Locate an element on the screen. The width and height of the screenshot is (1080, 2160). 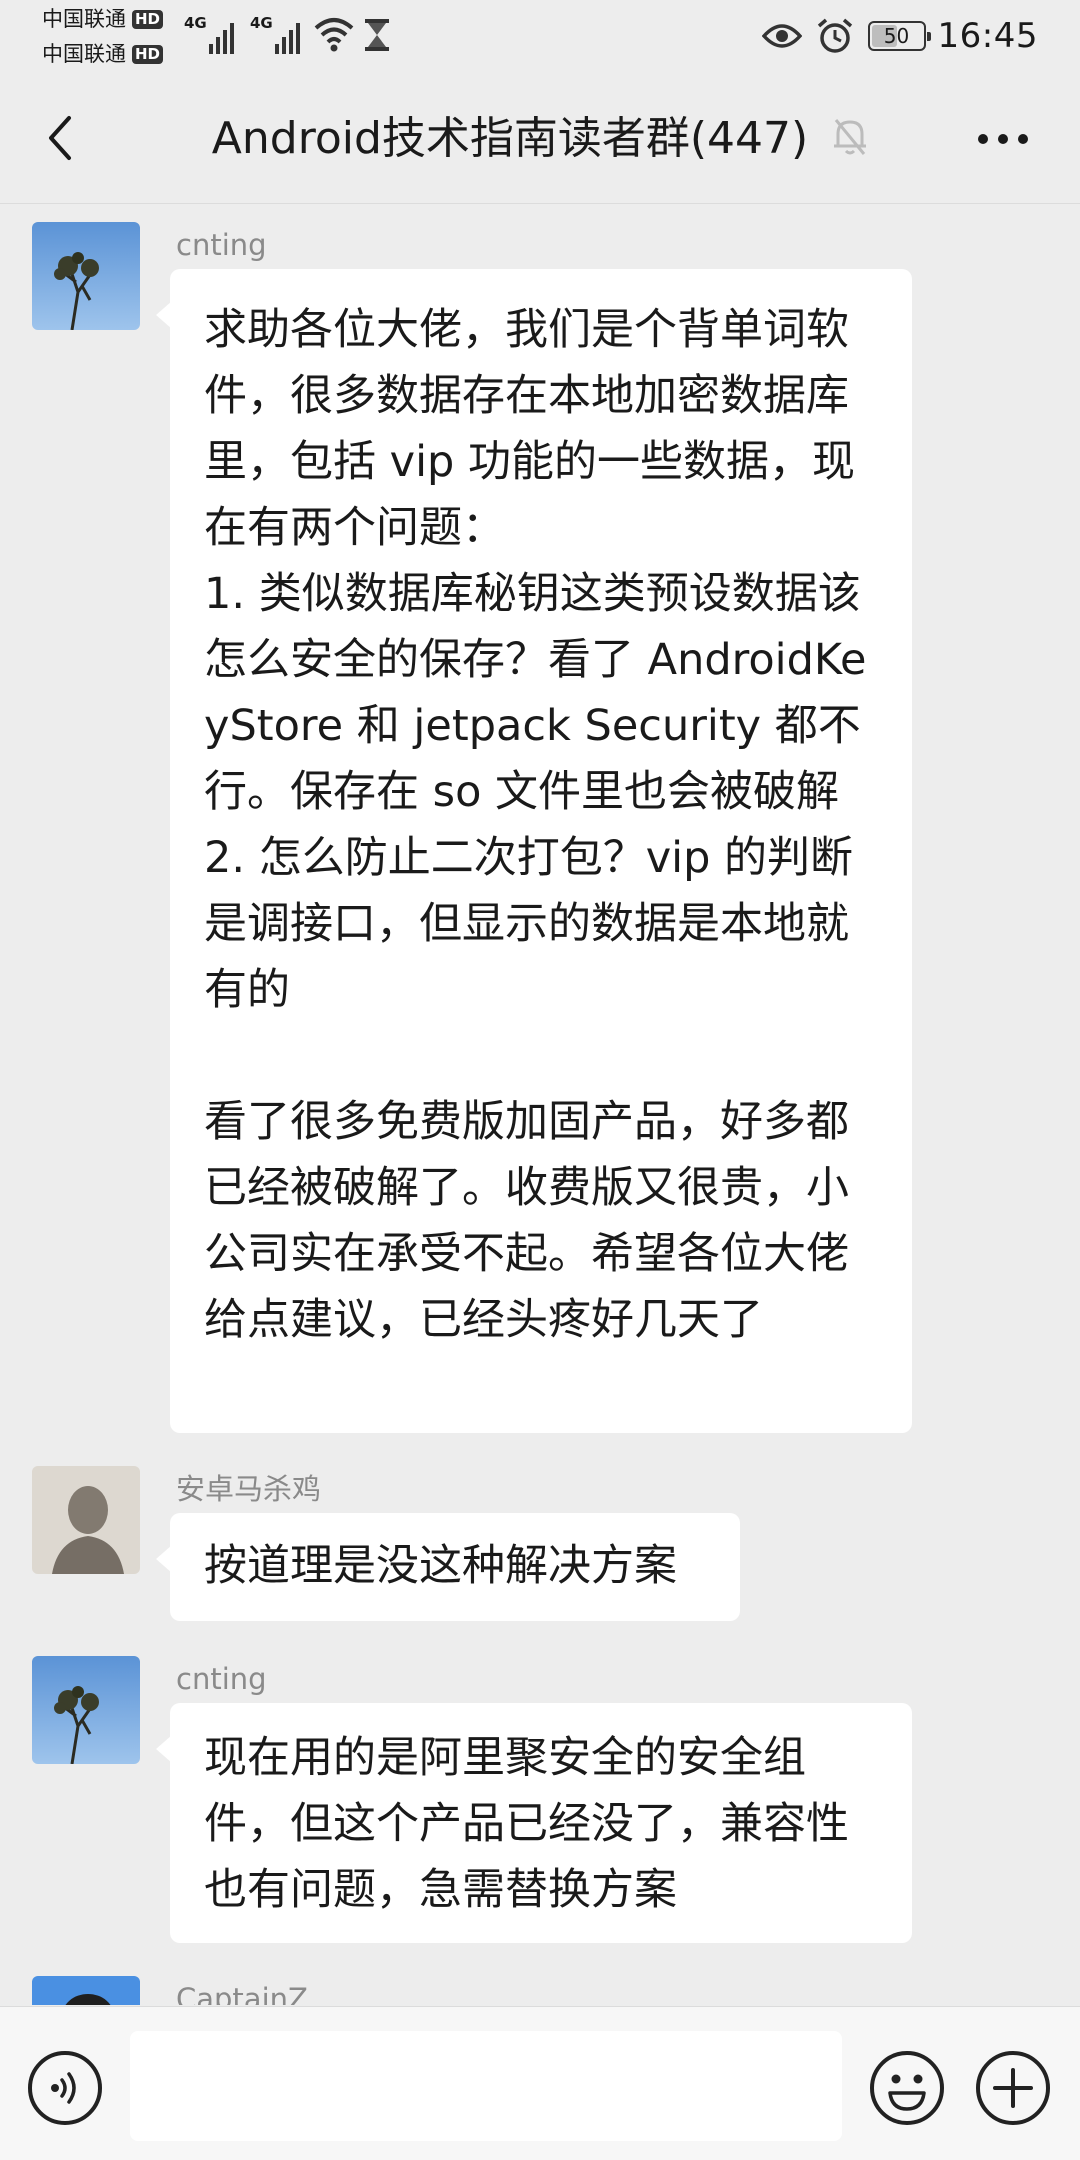
alarm-icon is located at coordinates (834, 35).